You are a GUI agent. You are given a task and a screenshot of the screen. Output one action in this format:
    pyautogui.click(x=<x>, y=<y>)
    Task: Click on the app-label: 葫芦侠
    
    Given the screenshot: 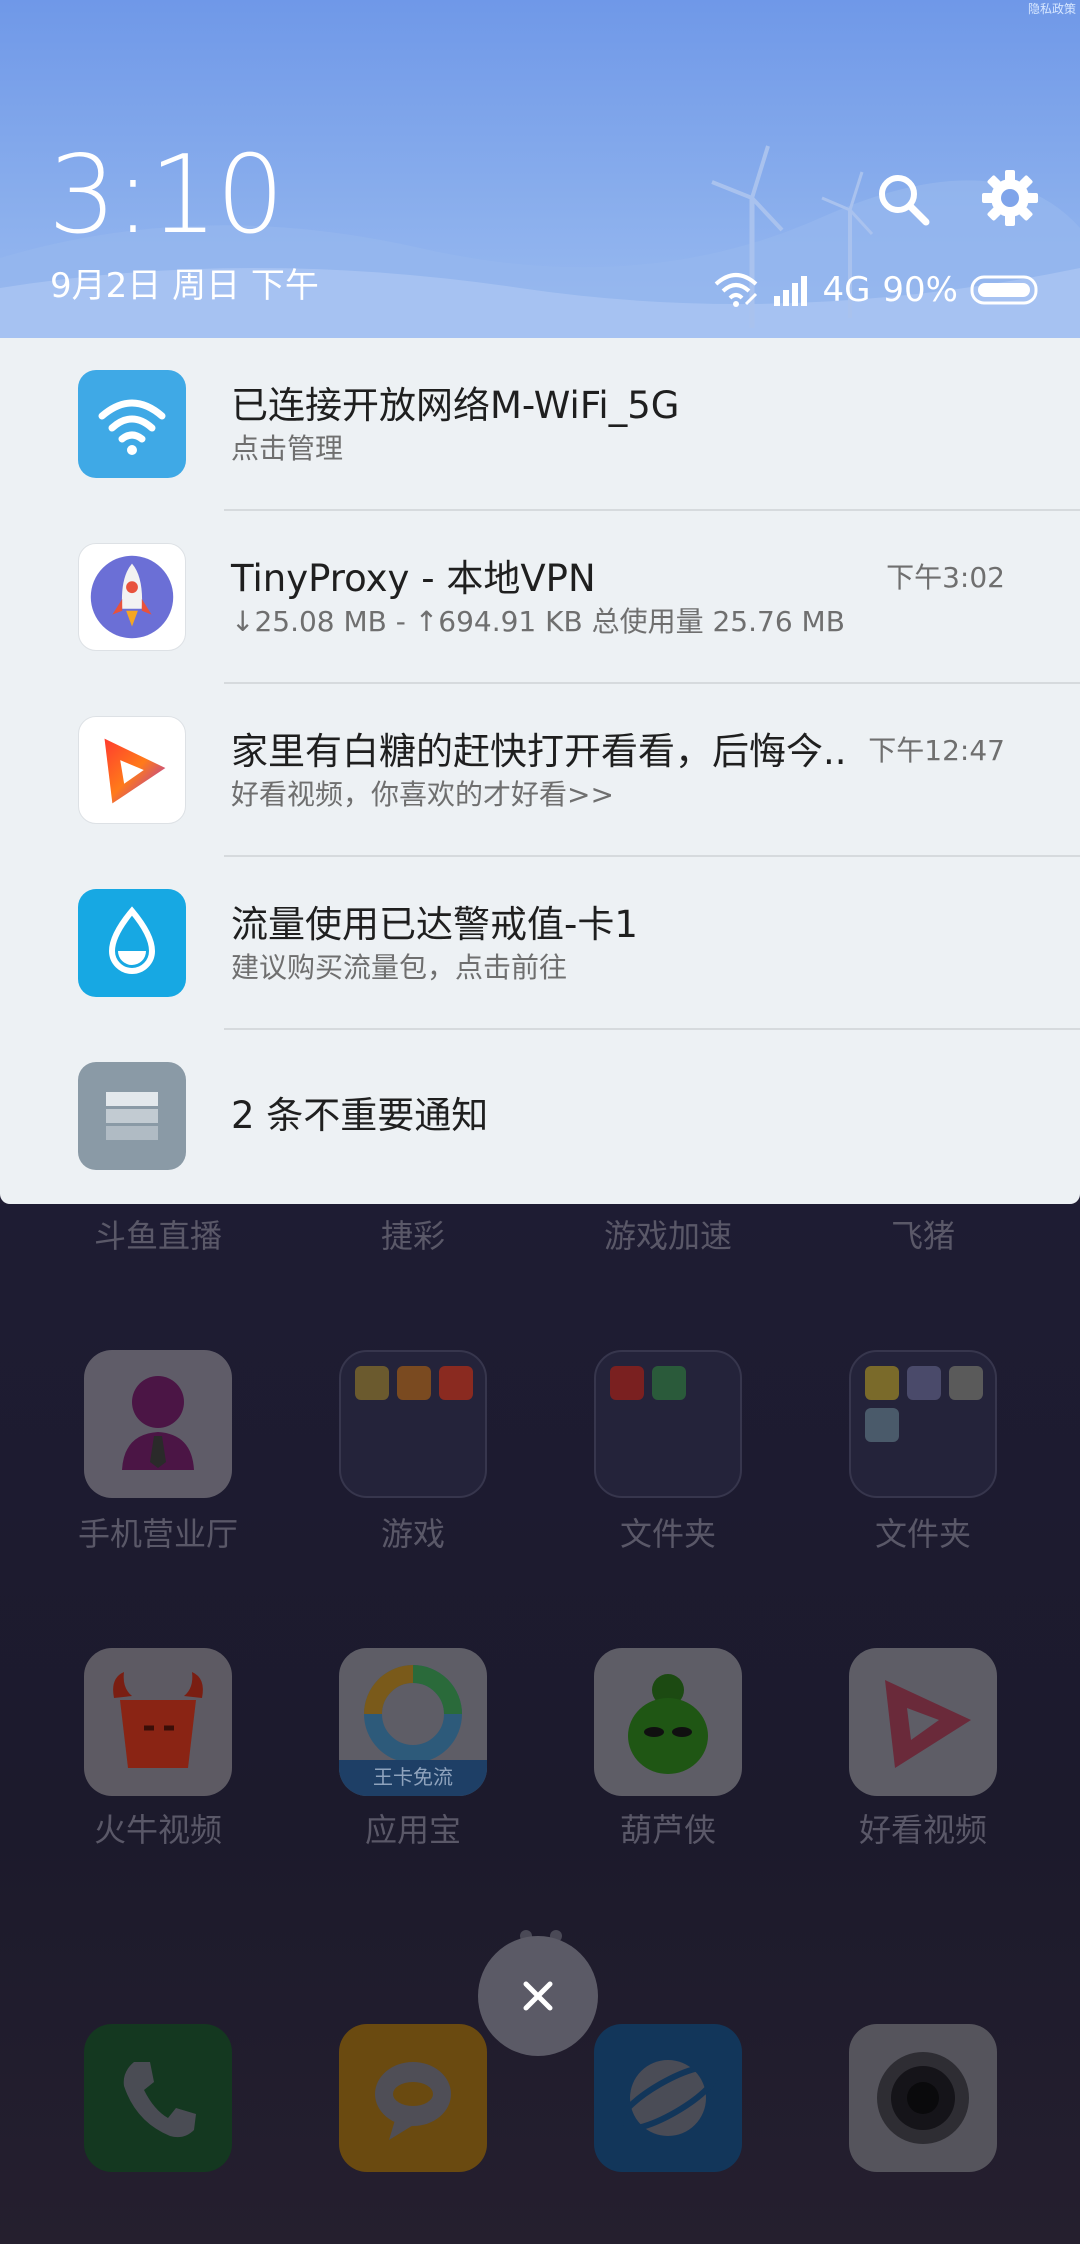 What is the action you would take?
    pyautogui.click(x=667, y=1830)
    